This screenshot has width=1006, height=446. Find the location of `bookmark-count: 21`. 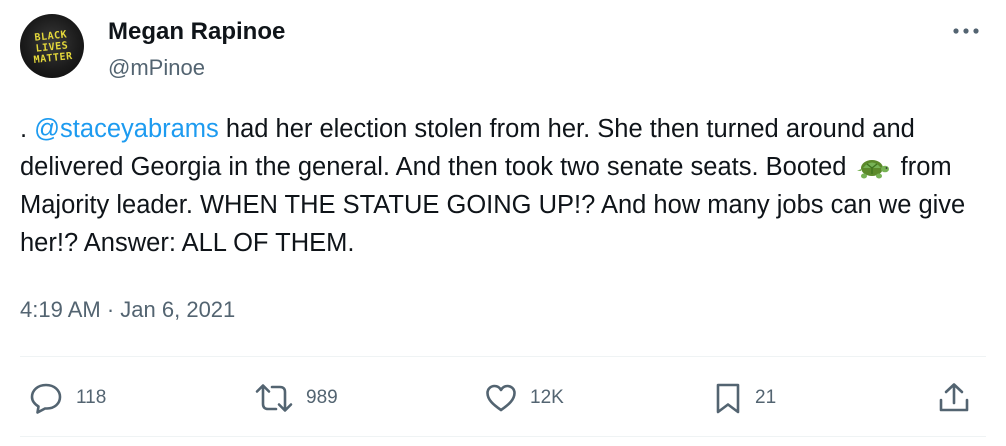

bookmark-count: 21 is located at coordinates (766, 397).